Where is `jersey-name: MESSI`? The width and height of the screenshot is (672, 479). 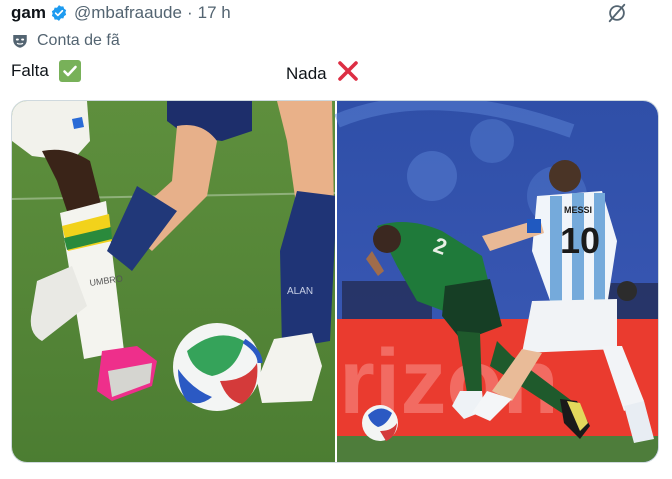 jersey-name: MESSI is located at coordinates (578, 210).